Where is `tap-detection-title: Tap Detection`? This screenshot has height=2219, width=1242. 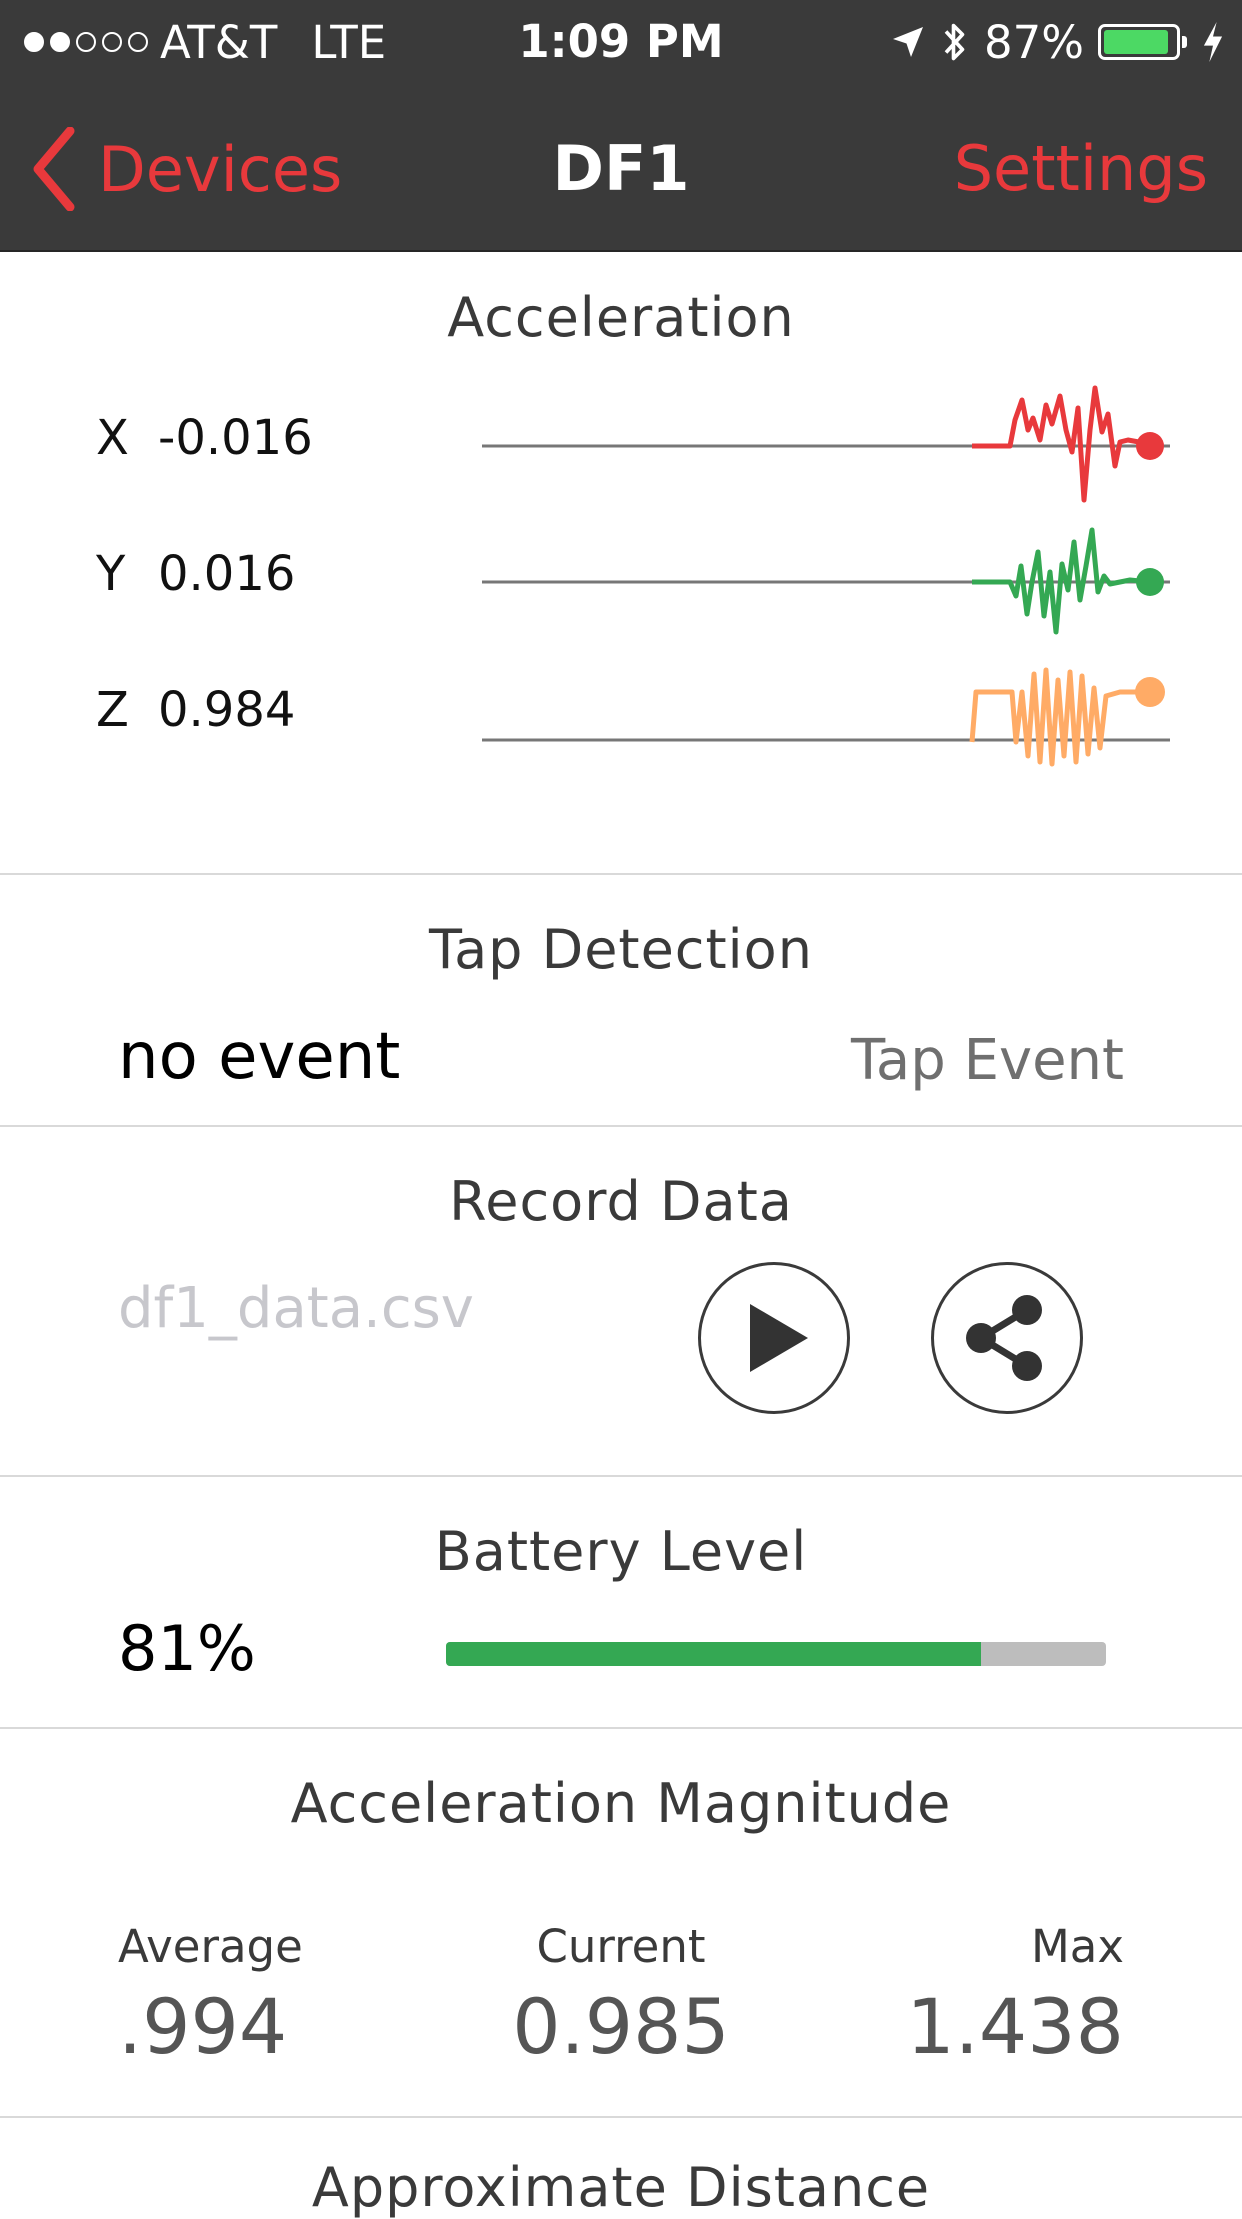
tap-detection-title: Tap Detection is located at coordinates (621, 949).